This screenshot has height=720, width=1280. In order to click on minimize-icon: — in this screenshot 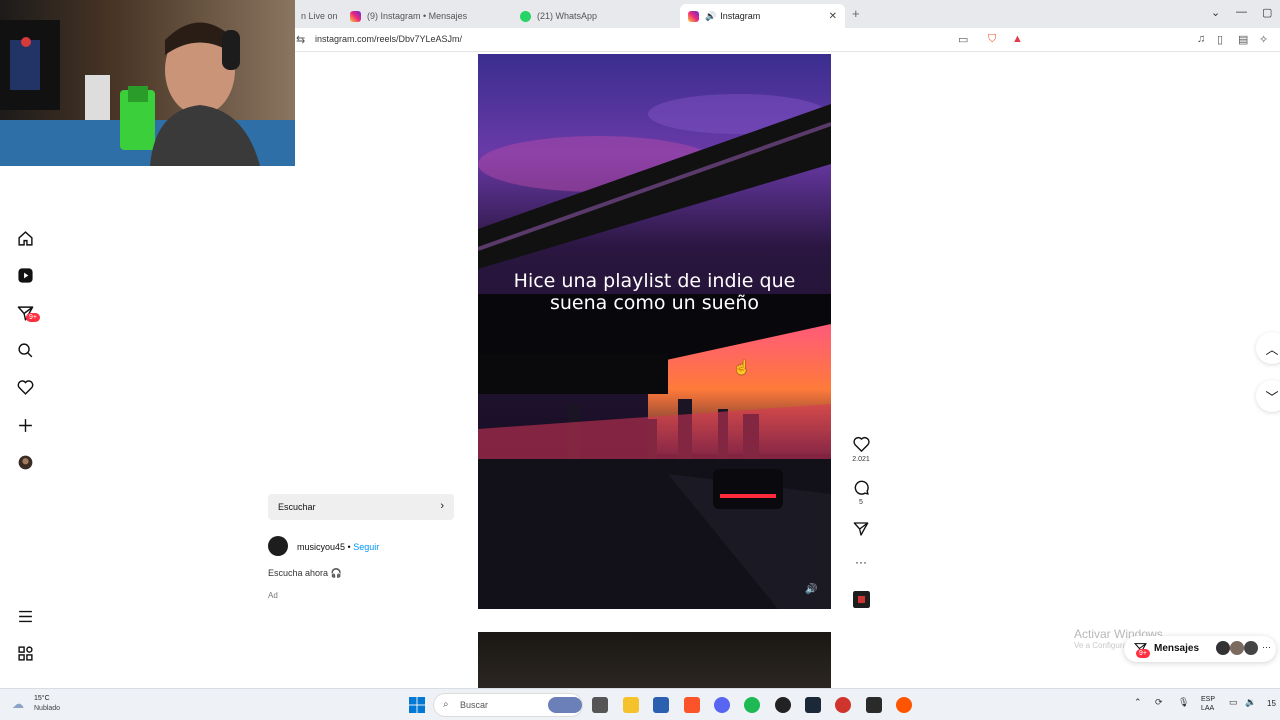, I will do `click(1241, 12)`.